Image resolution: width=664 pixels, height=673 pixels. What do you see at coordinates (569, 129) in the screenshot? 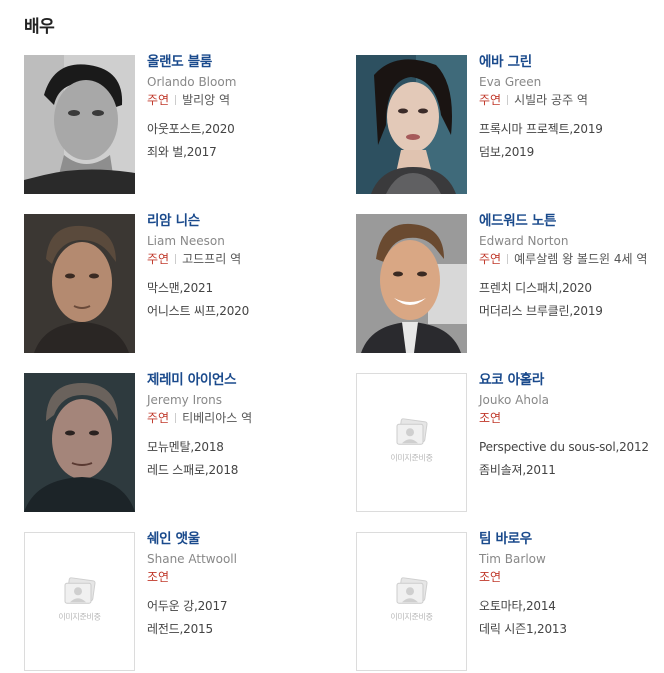
I see `film-link: 프록시마 프로젝트,2019` at bounding box center [569, 129].